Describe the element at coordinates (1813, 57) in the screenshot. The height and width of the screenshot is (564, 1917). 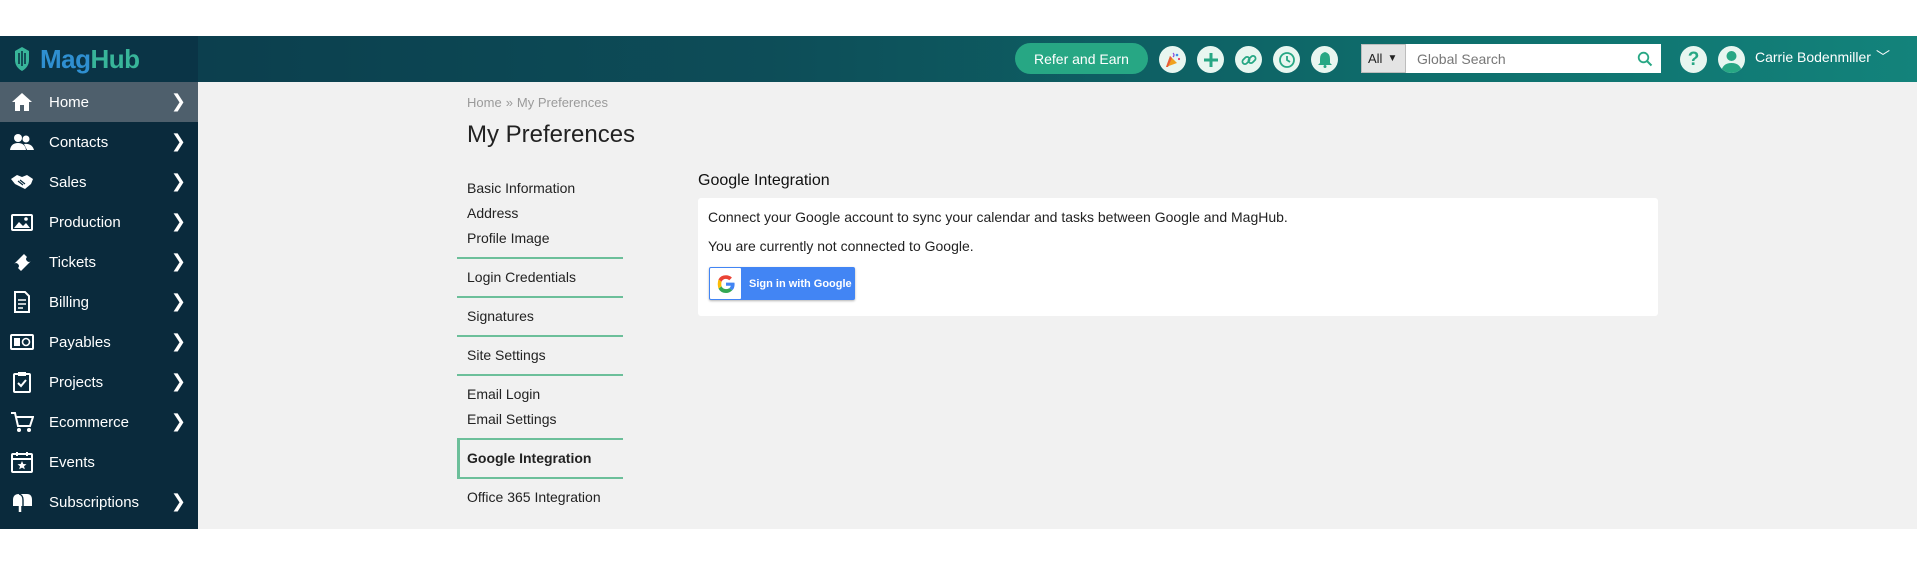
I see `user-name: Carrie Bodenmiller` at that location.